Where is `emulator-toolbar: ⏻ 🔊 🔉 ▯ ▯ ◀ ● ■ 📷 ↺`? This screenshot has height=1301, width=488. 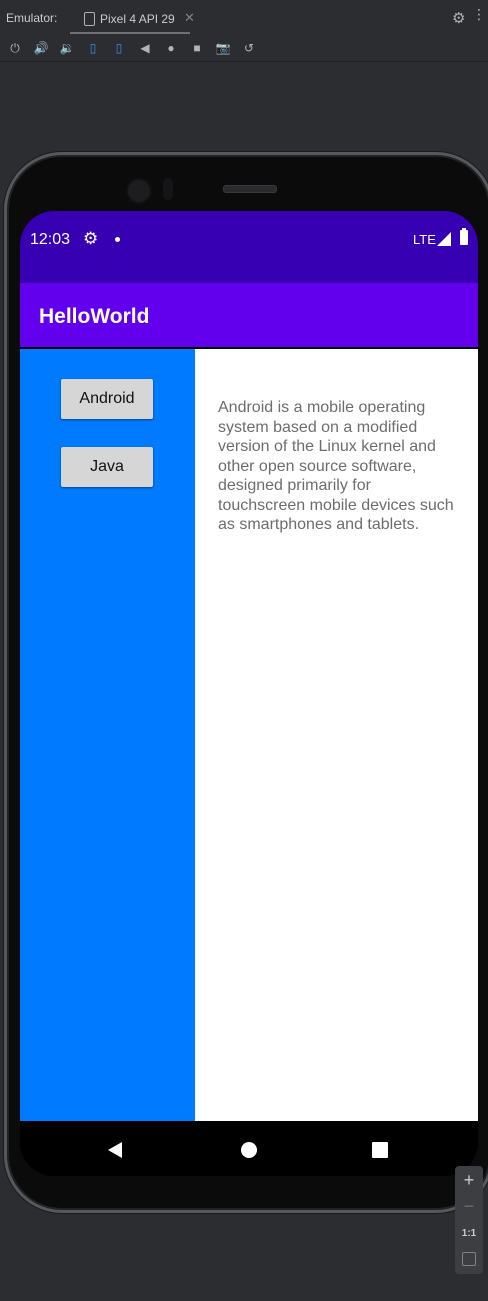 emulator-toolbar: ⏻ 🔊 🔉 ▯ ▯ ◀ ● ■ 📷 ↺ is located at coordinates (244, 48).